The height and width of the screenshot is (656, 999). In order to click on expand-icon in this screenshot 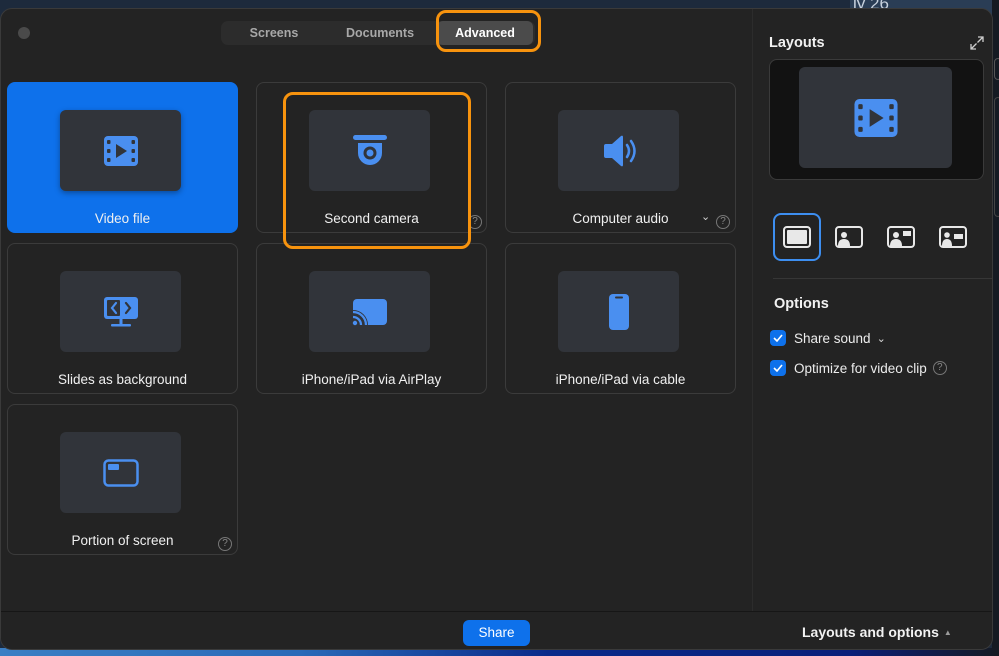, I will do `click(977, 43)`.